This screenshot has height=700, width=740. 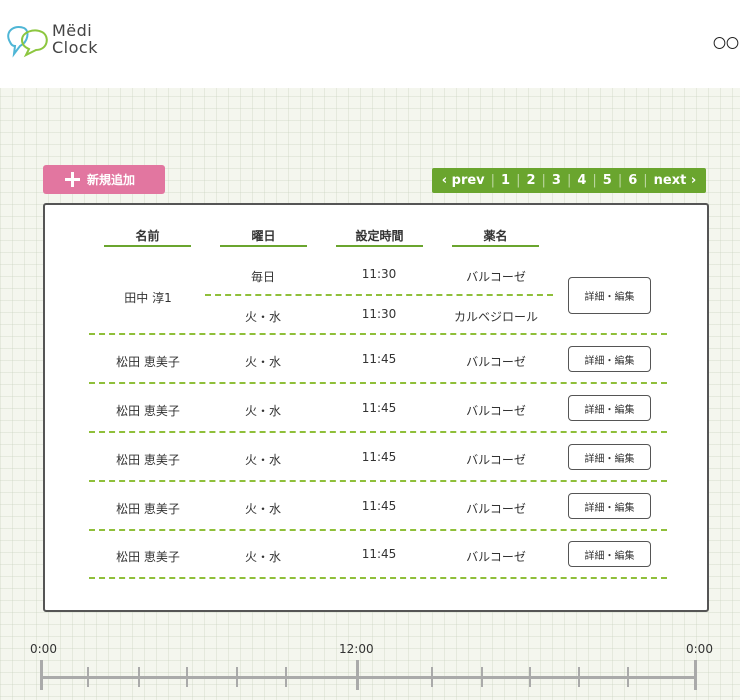 What do you see at coordinates (263, 237) in the screenshot?
I see `header-days: 曜日` at bounding box center [263, 237].